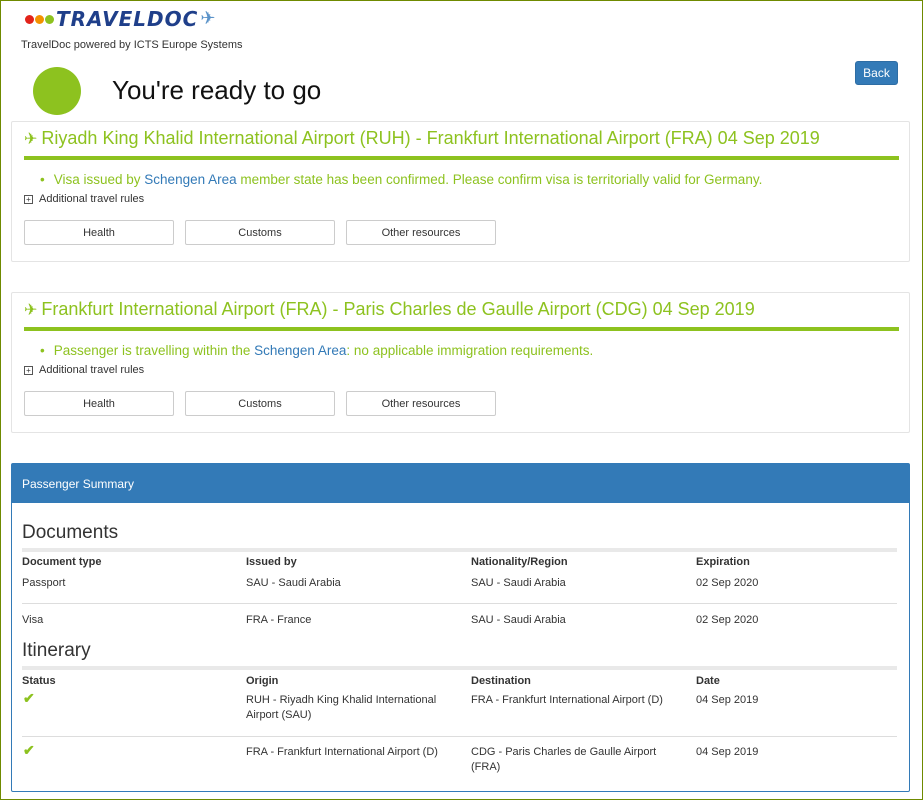  I want to click on col-header: Expiration, so click(723, 562).